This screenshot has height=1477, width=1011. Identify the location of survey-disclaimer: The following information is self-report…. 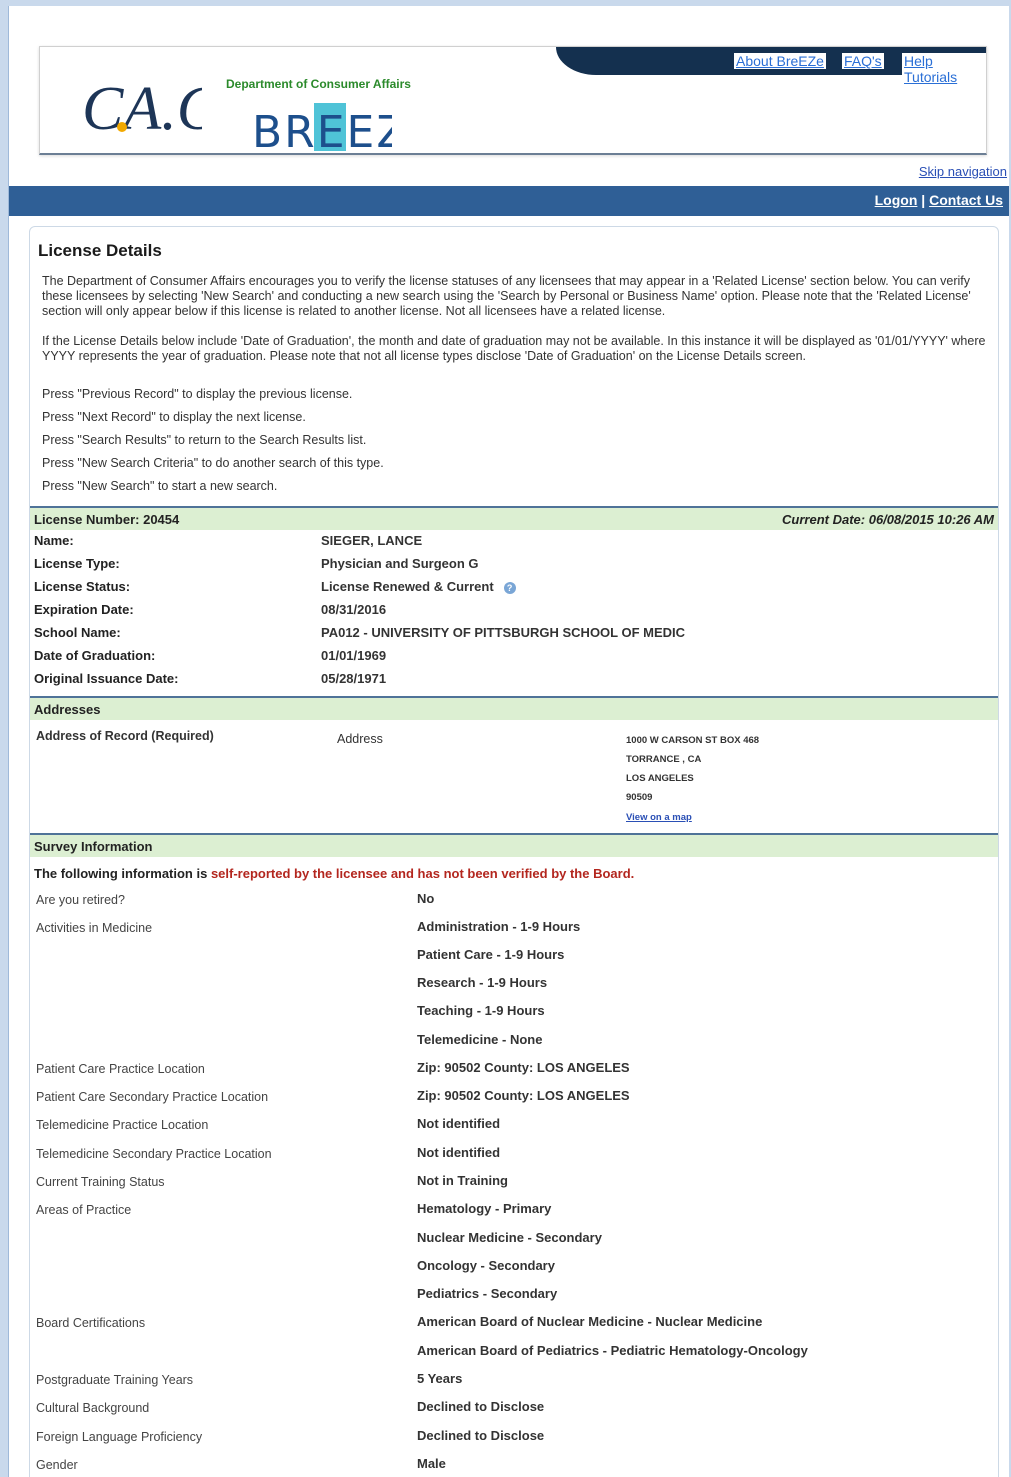
(334, 873).